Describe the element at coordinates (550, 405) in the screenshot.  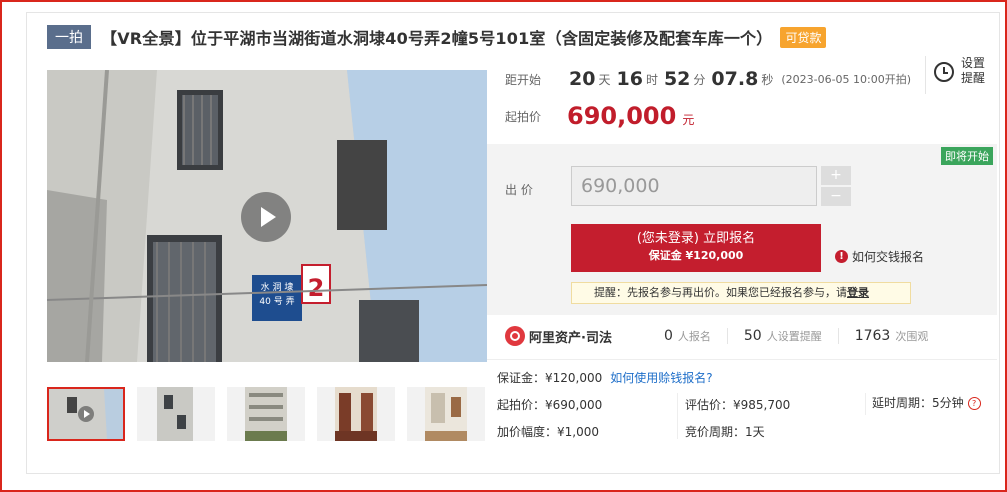
I see `start-price-info: 起拍价：¥690,000` at that location.